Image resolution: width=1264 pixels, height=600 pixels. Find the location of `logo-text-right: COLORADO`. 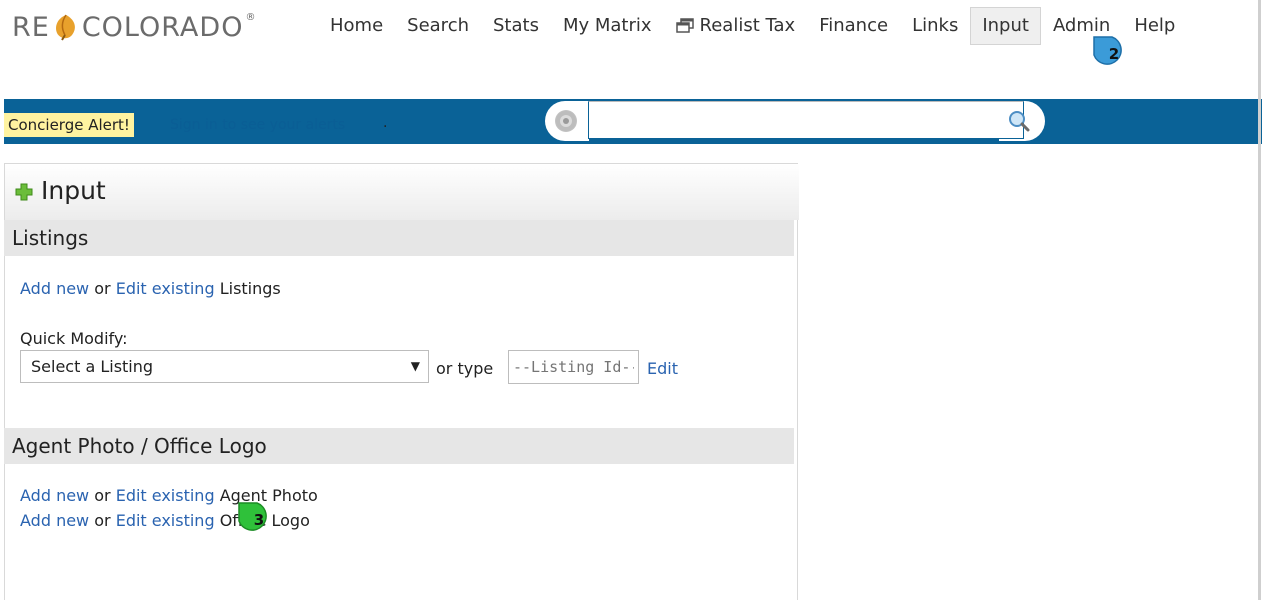

logo-text-right: COLORADO is located at coordinates (162, 27).